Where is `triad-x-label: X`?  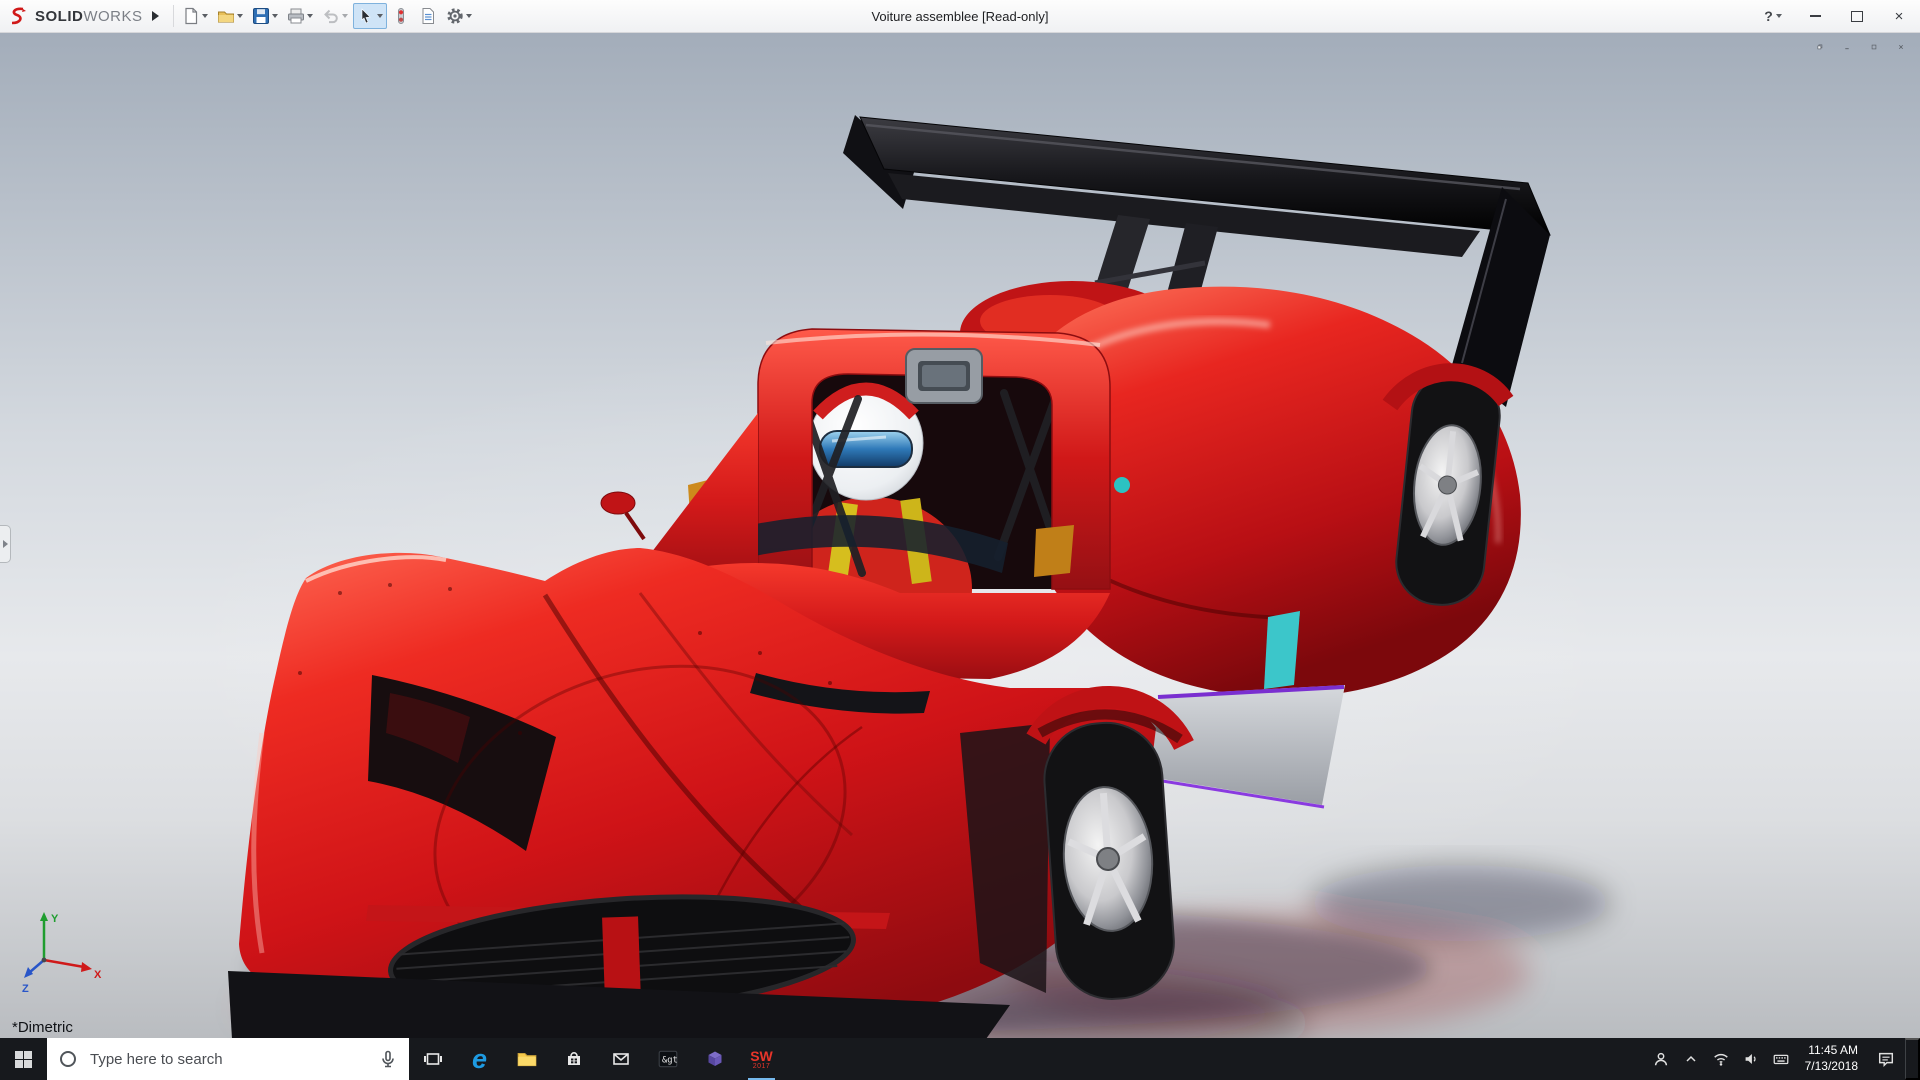
triad-x-label: X is located at coordinates (98, 975).